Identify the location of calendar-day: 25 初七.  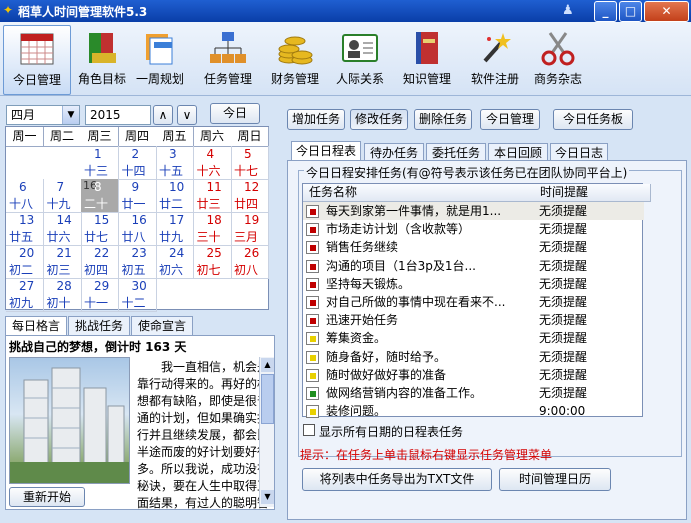
(212, 262).